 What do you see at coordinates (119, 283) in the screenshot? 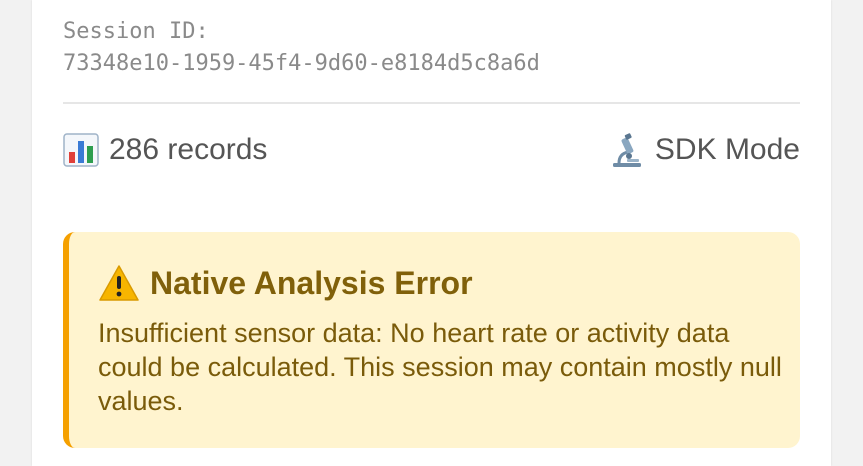
I see `warning-icon` at bounding box center [119, 283].